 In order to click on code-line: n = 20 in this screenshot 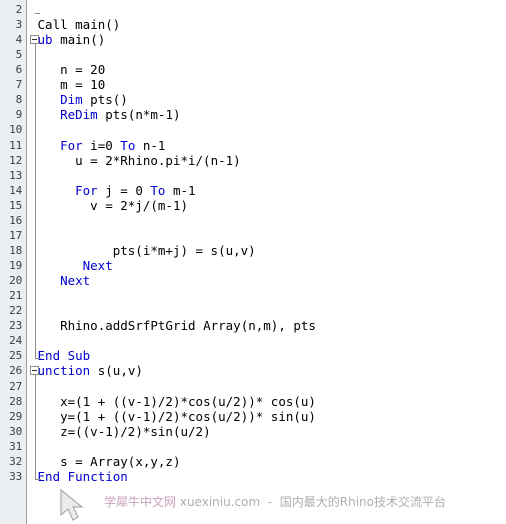, I will do `click(82, 69)`.